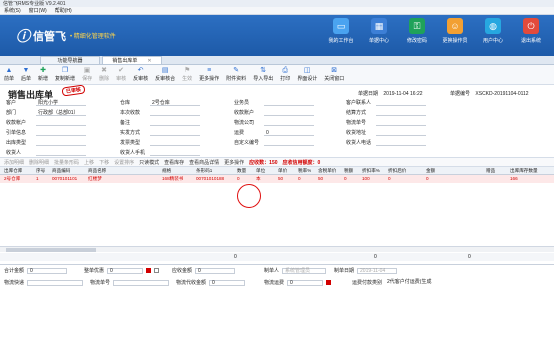  What do you see at coordinates (366, 179) in the screenshot?
I see `grid-cell: 100` at bounding box center [366, 179].